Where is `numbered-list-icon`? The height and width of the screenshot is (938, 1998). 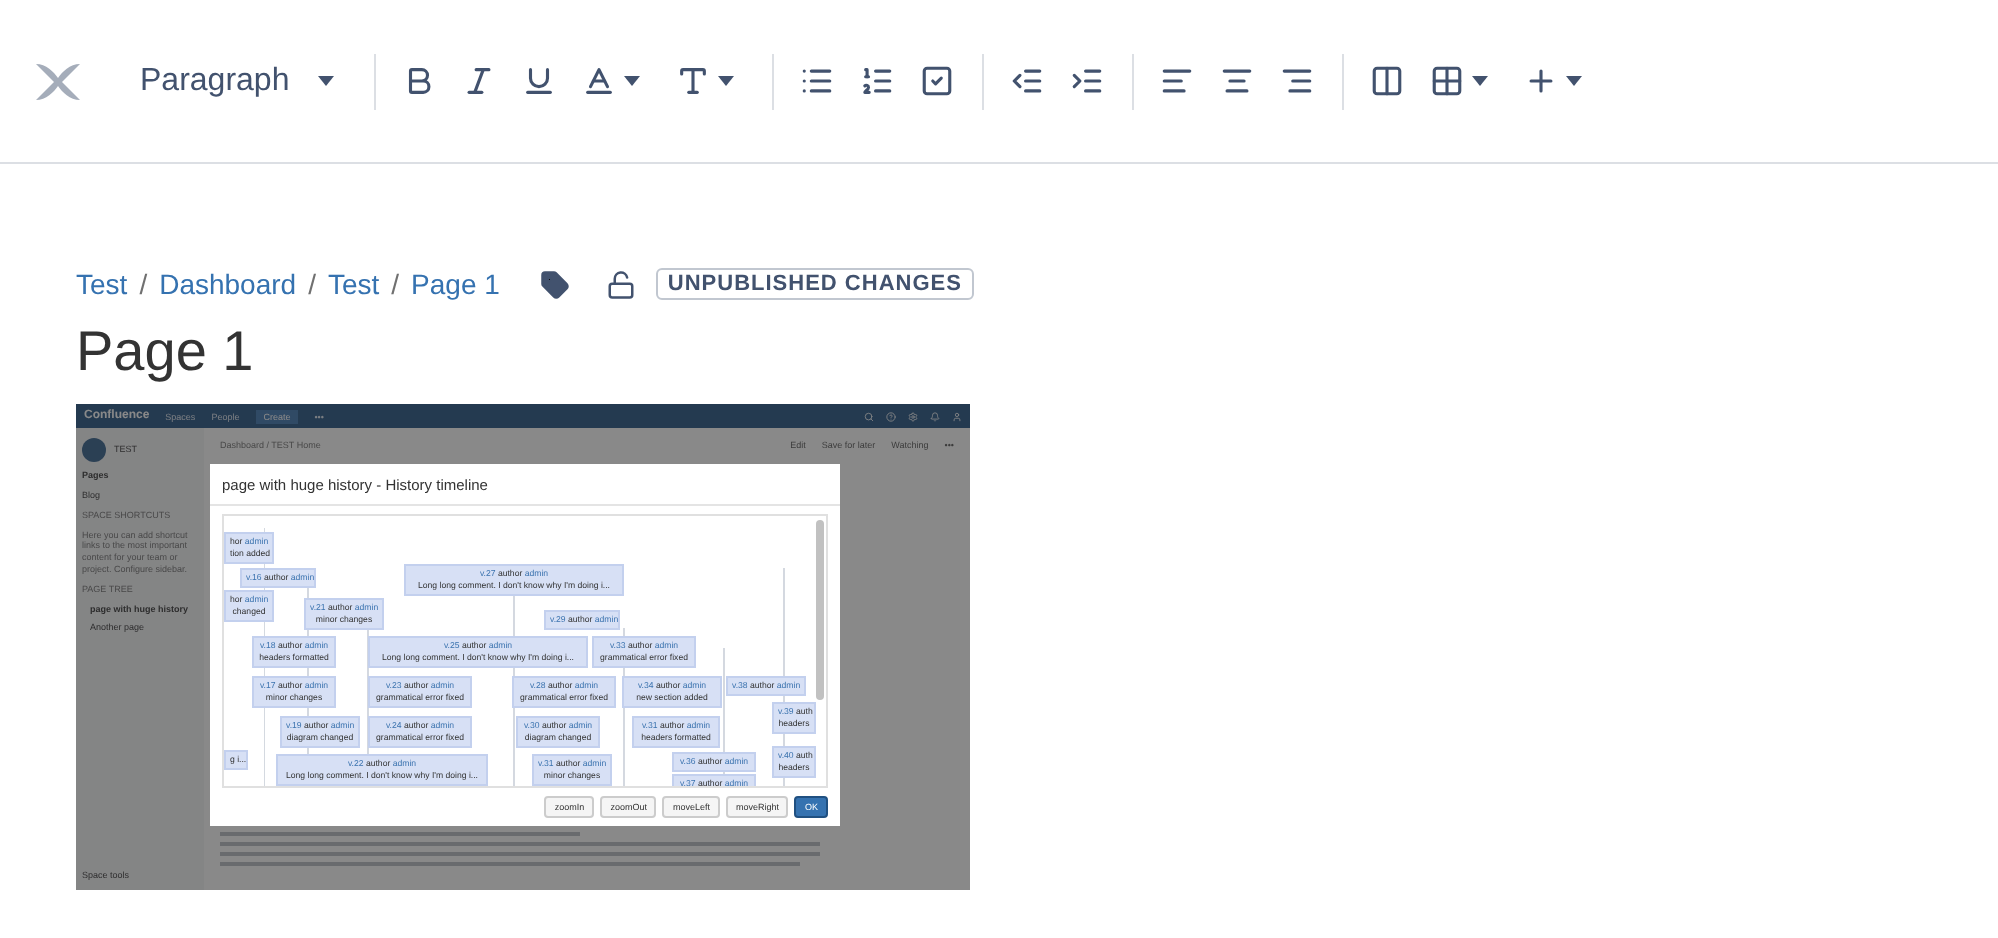
numbered-list-icon is located at coordinates (876, 81).